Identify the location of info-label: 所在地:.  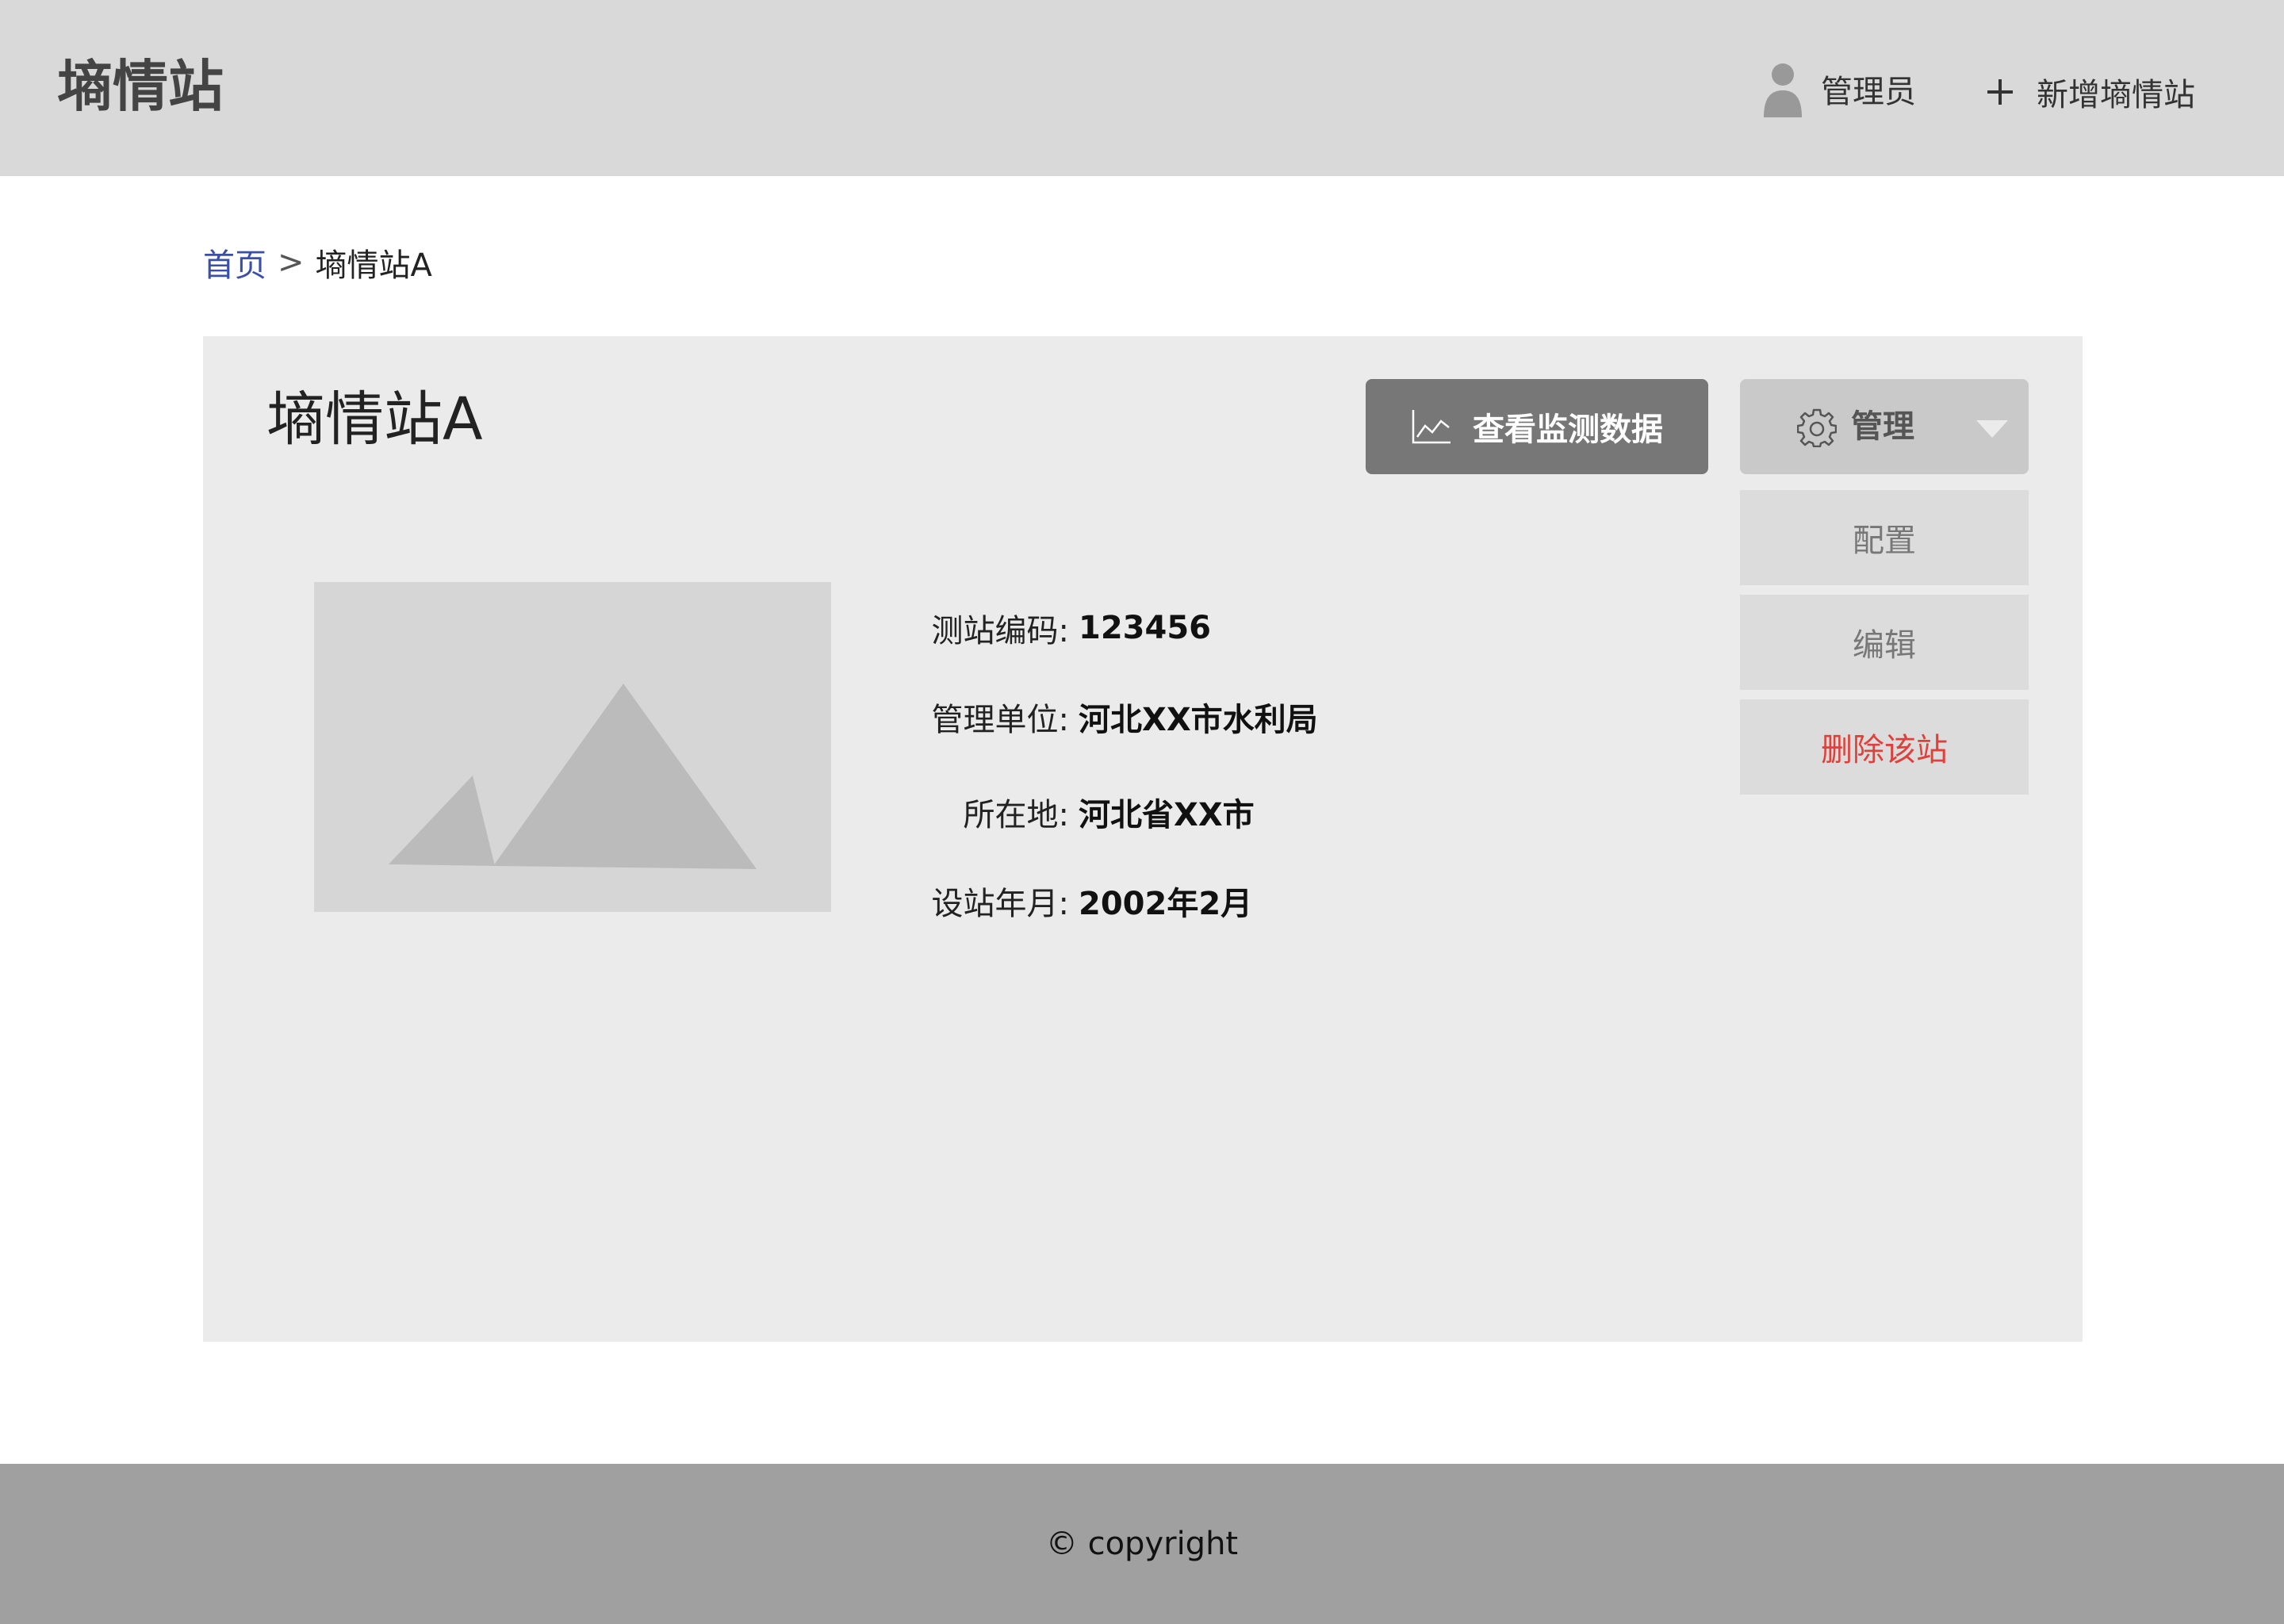
(1016, 815).